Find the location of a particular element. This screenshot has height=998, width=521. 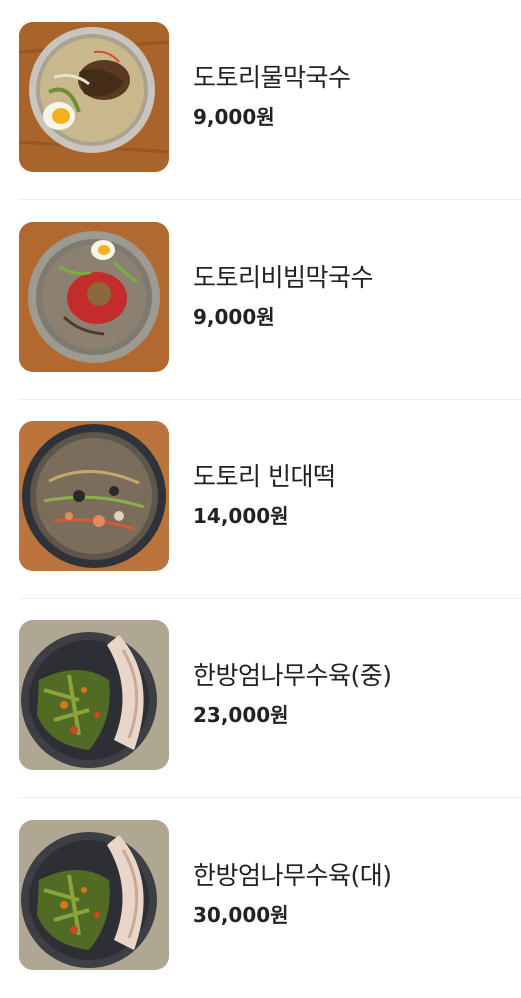

menu-item-name: 한방엄나무수육(중) is located at coordinates (292, 675).